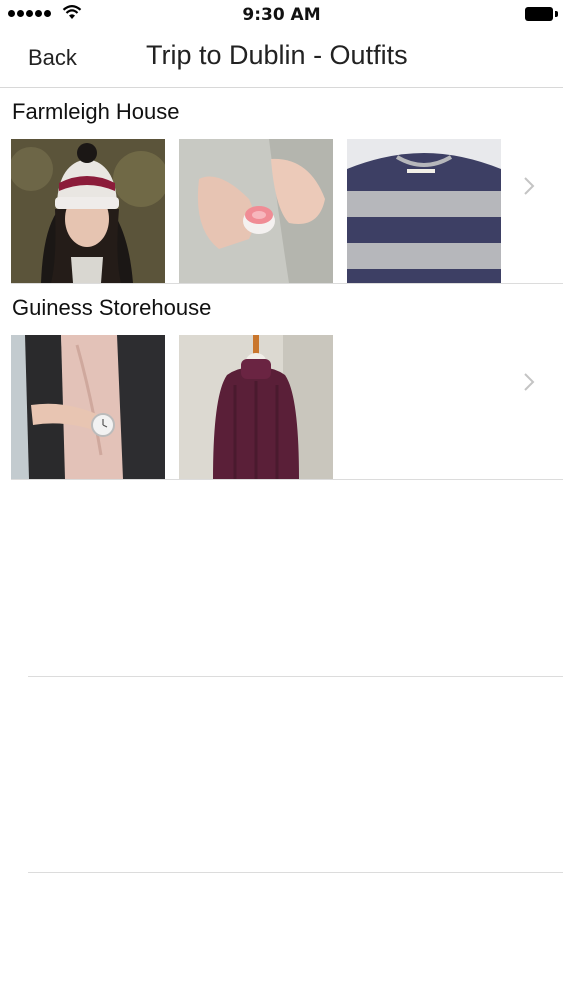  What do you see at coordinates (96, 111) in the screenshot?
I see `section-title: Farmleigh House` at bounding box center [96, 111].